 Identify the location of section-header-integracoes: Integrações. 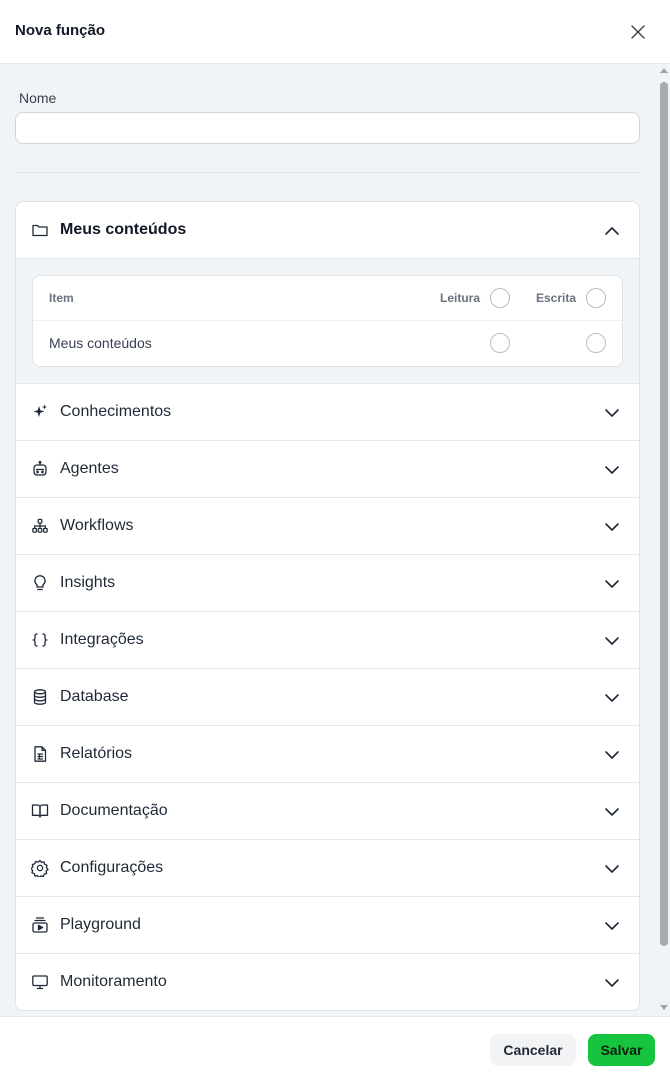
(327, 640).